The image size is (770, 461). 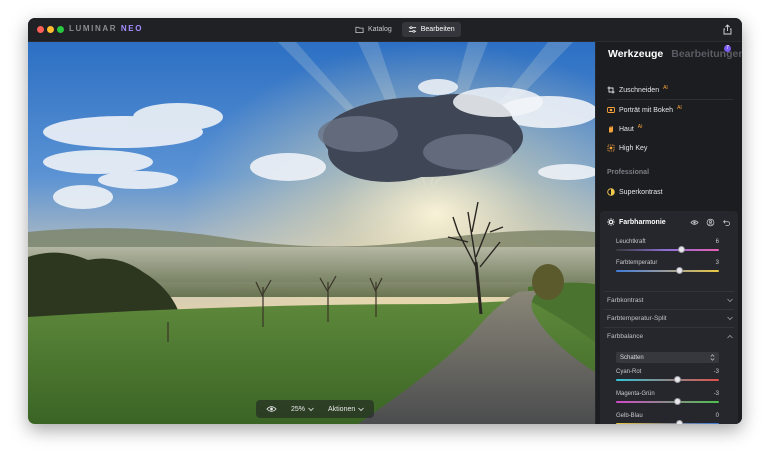 I want to click on tool-superkontrast: Superkontrast, so click(x=635, y=192).